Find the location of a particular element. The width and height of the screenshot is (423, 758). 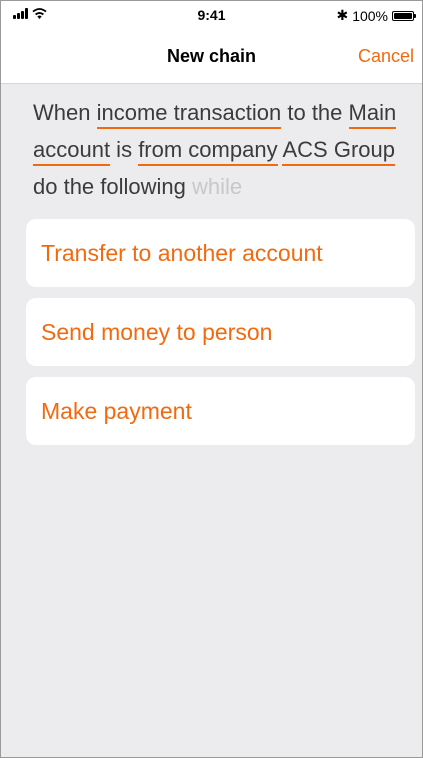

transfer-to-account-option: Transfer to another account is located at coordinates (220, 253).